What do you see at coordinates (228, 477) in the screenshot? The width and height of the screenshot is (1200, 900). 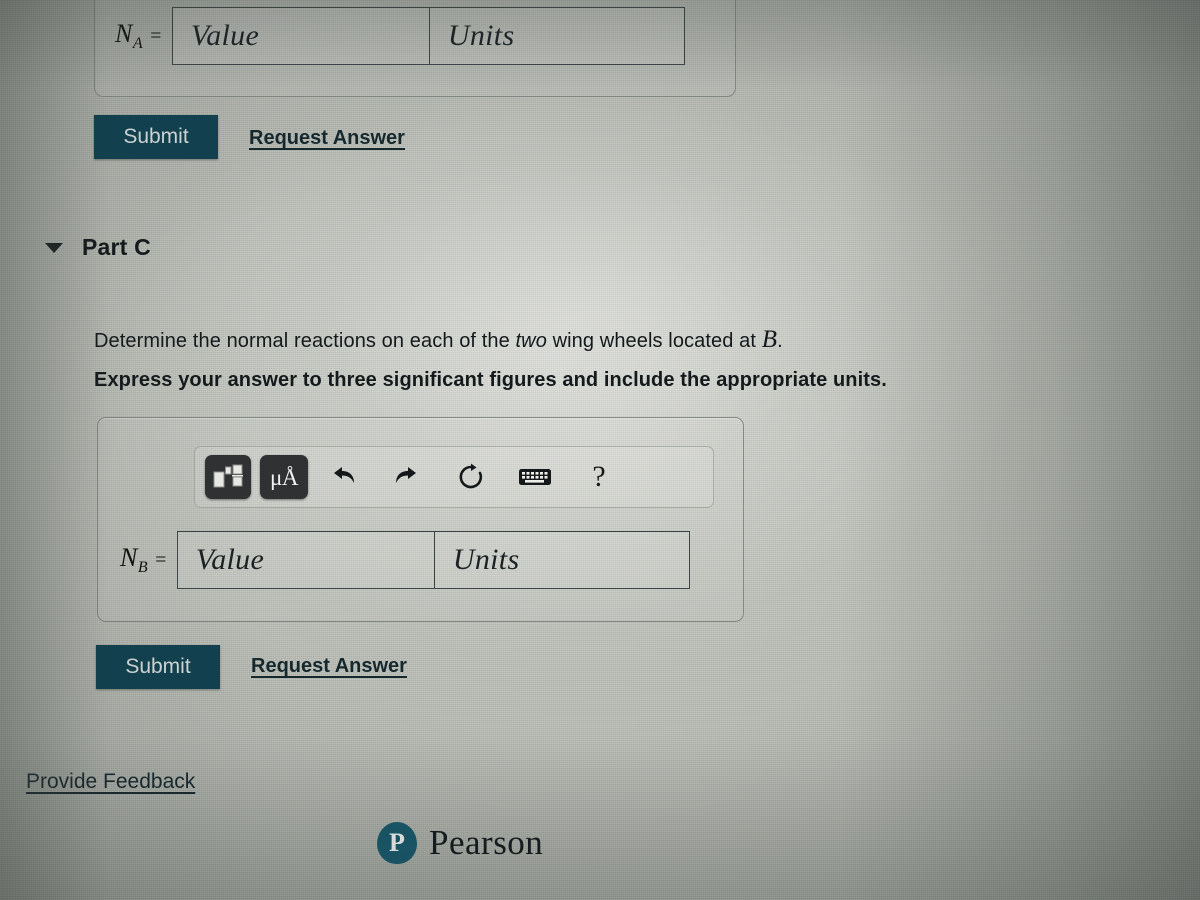 I see `math-template-icon` at bounding box center [228, 477].